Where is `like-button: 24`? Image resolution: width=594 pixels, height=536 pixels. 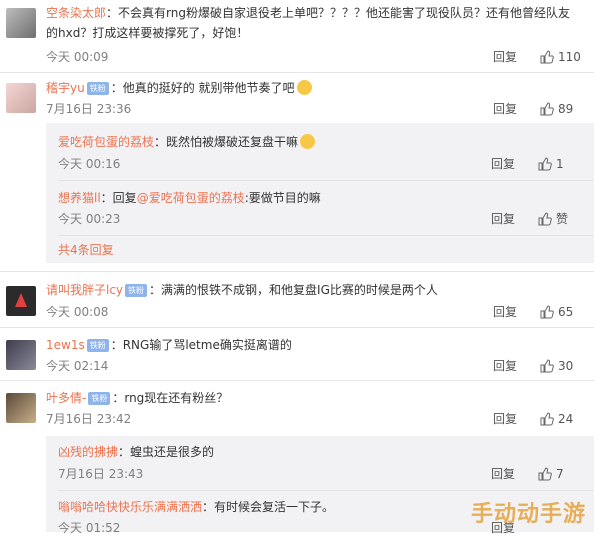
like-button: 24 is located at coordinates (556, 419).